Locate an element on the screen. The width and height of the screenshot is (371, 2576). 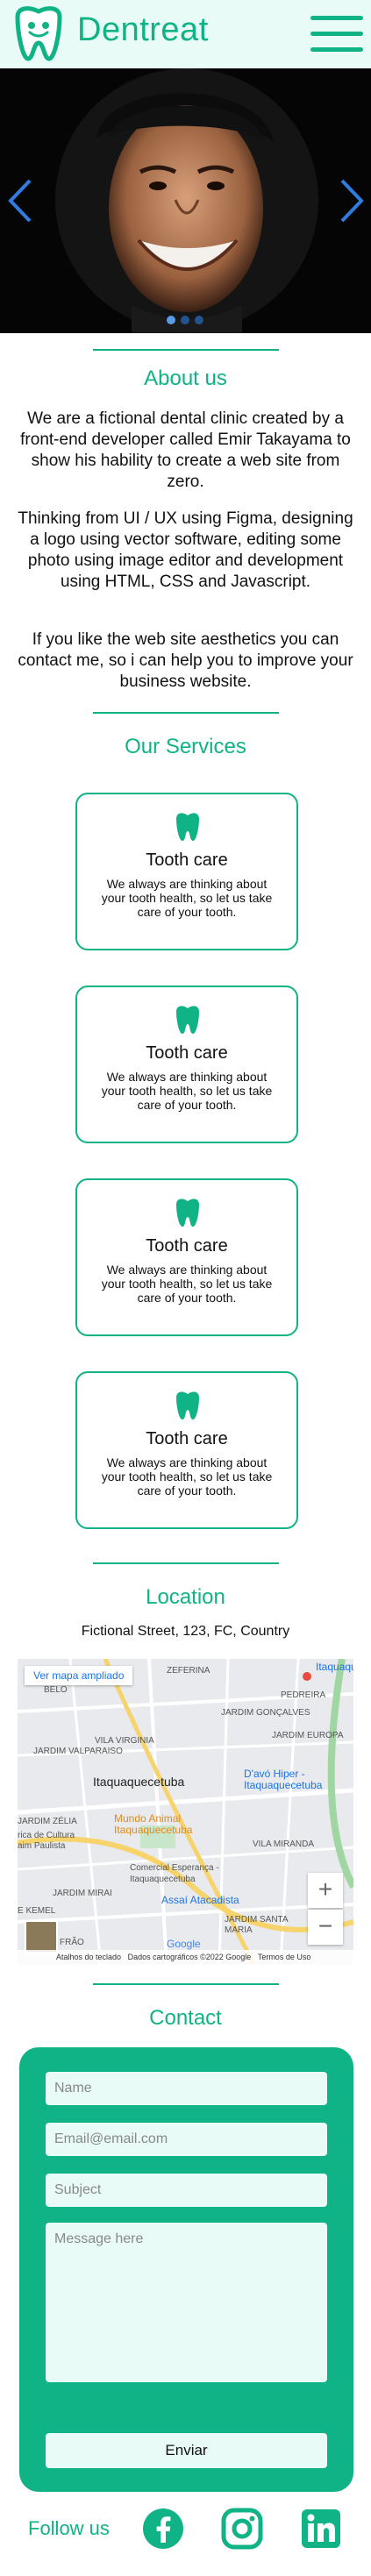
map-label: JARDIM ZÉLIA is located at coordinates (48, 1821).